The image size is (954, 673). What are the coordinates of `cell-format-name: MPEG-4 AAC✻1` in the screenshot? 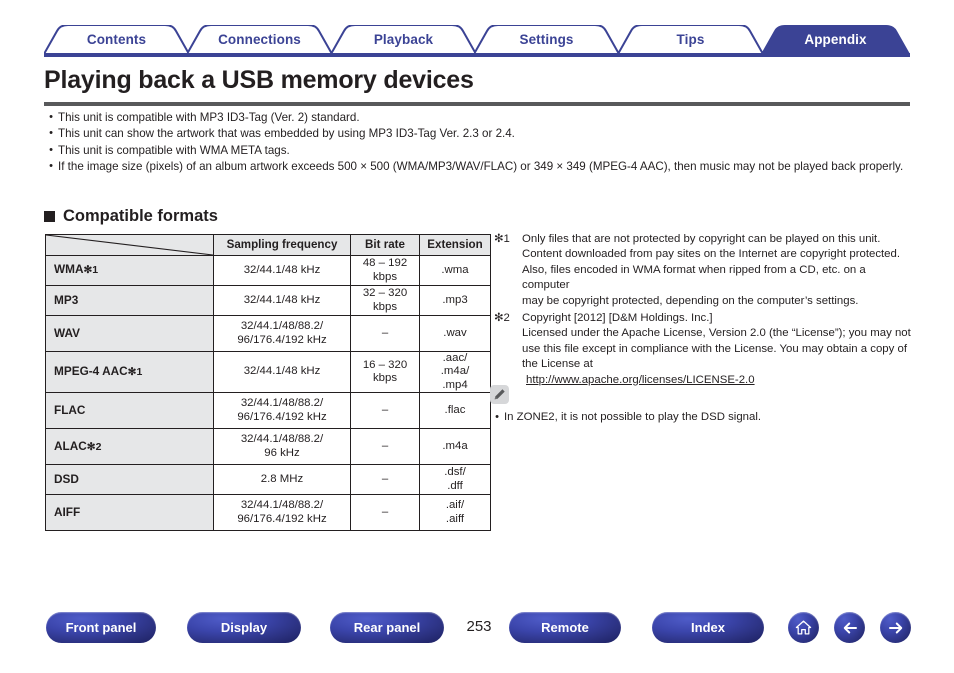 It's located at (129, 372).